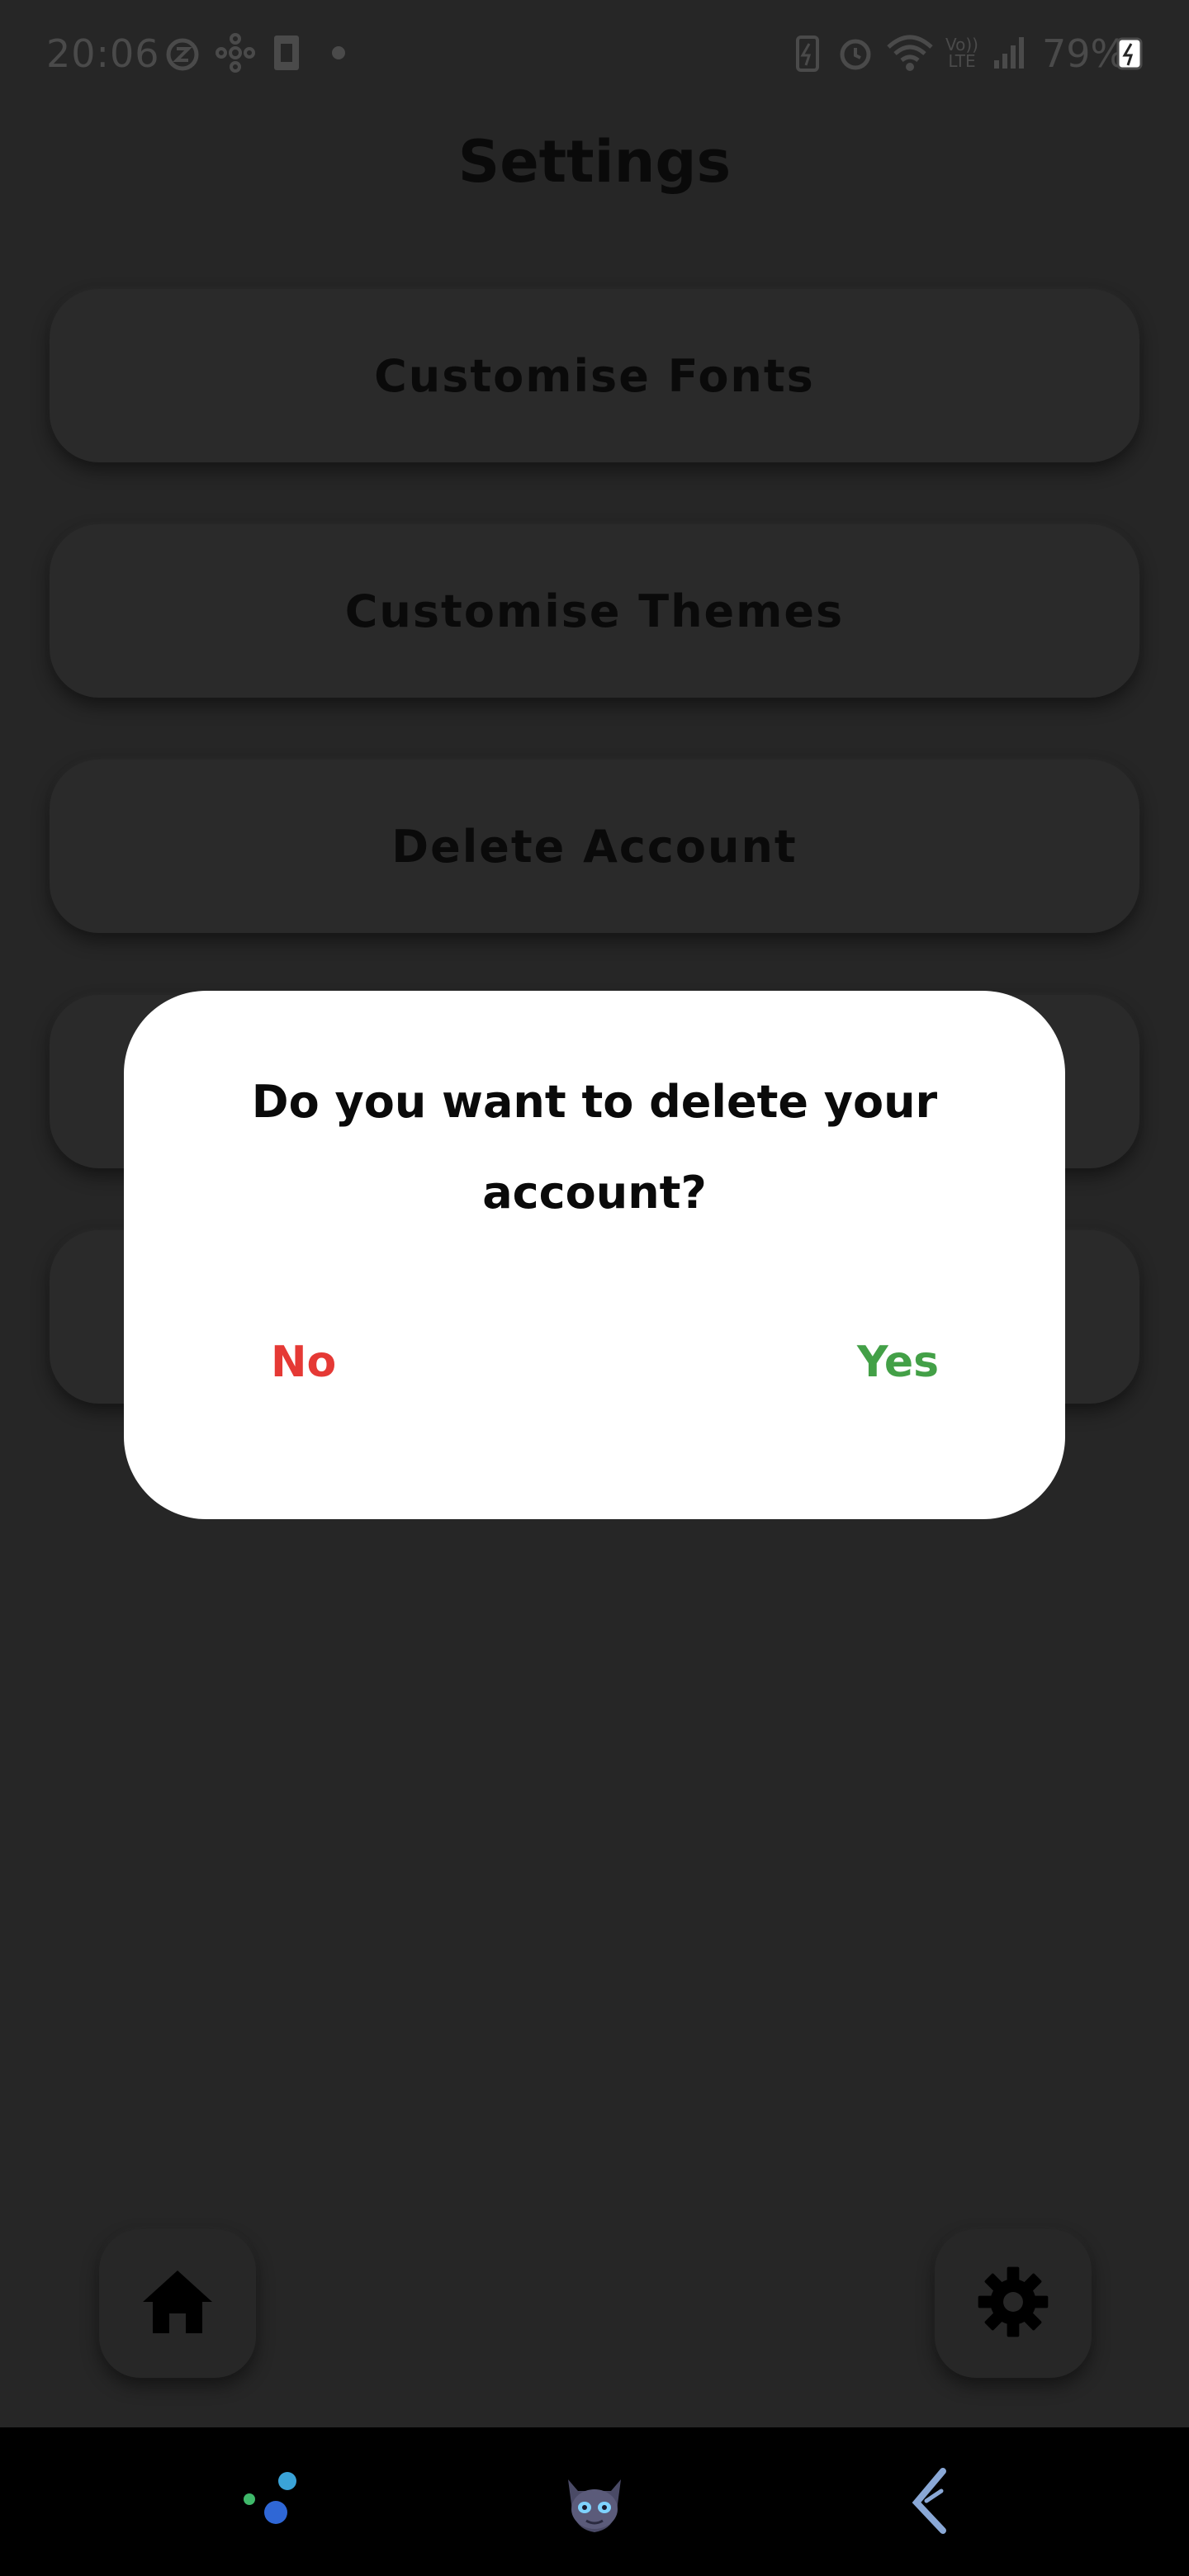 This screenshot has height=2576, width=1189. What do you see at coordinates (594, 846) in the screenshot?
I see `delete-account-button: Delete Account` at bounding box center [594, 846].